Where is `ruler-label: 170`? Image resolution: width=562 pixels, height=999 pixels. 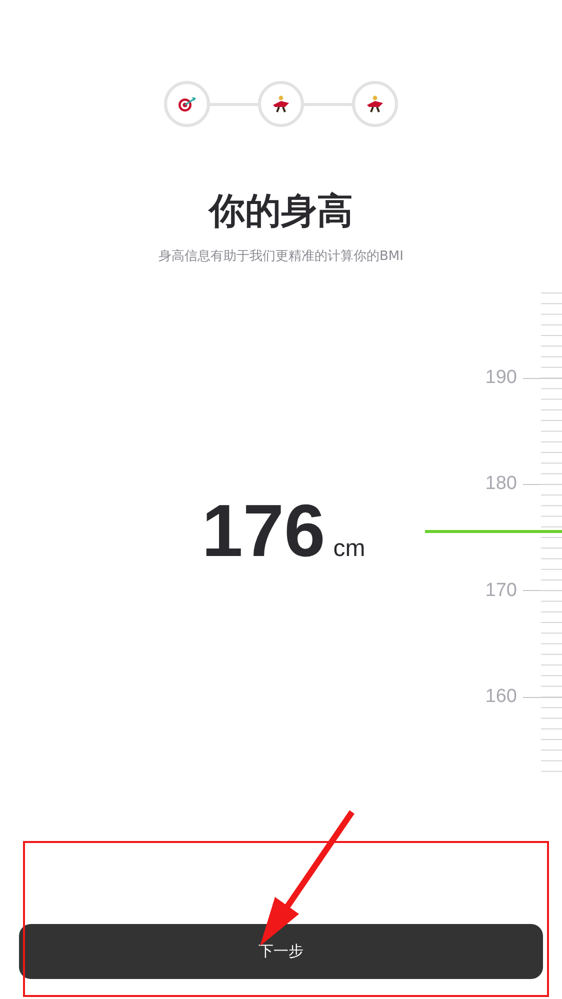
ruler-label: 170 is located at coordinates (501, 591).